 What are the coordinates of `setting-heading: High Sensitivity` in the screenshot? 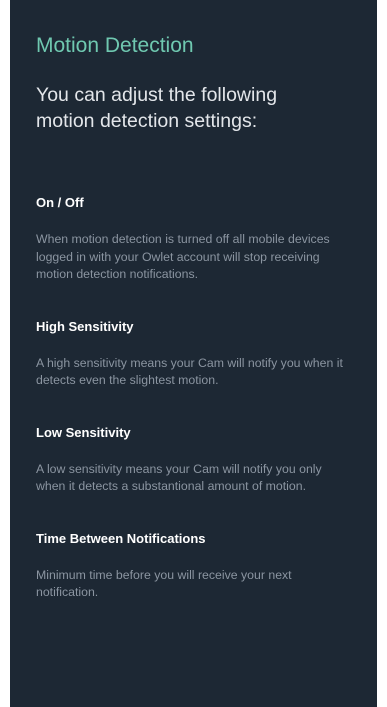 It's located at (85, 326).